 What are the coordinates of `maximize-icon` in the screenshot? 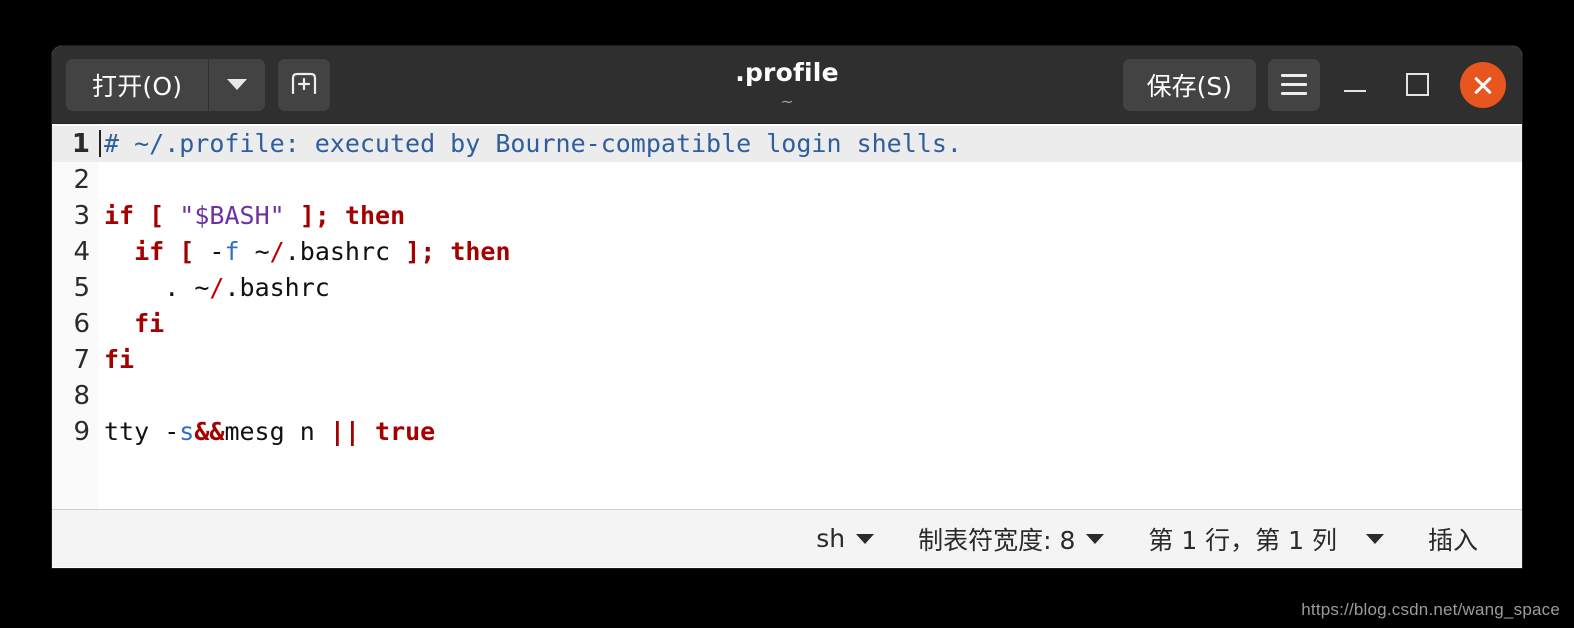 It's located at (1417, 84).